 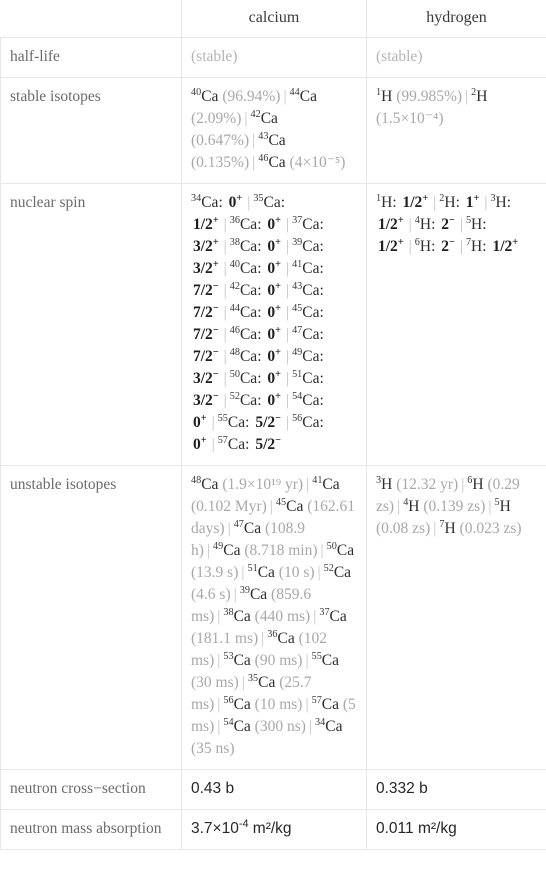 I want to click on isotope-mass-number: 34, so click(x=320, y=722).